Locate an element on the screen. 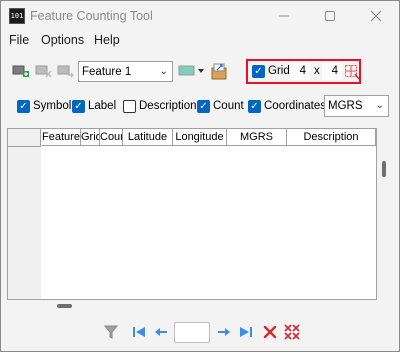  column-header-mgrs: MGRS is located at coordinates (257, 137).